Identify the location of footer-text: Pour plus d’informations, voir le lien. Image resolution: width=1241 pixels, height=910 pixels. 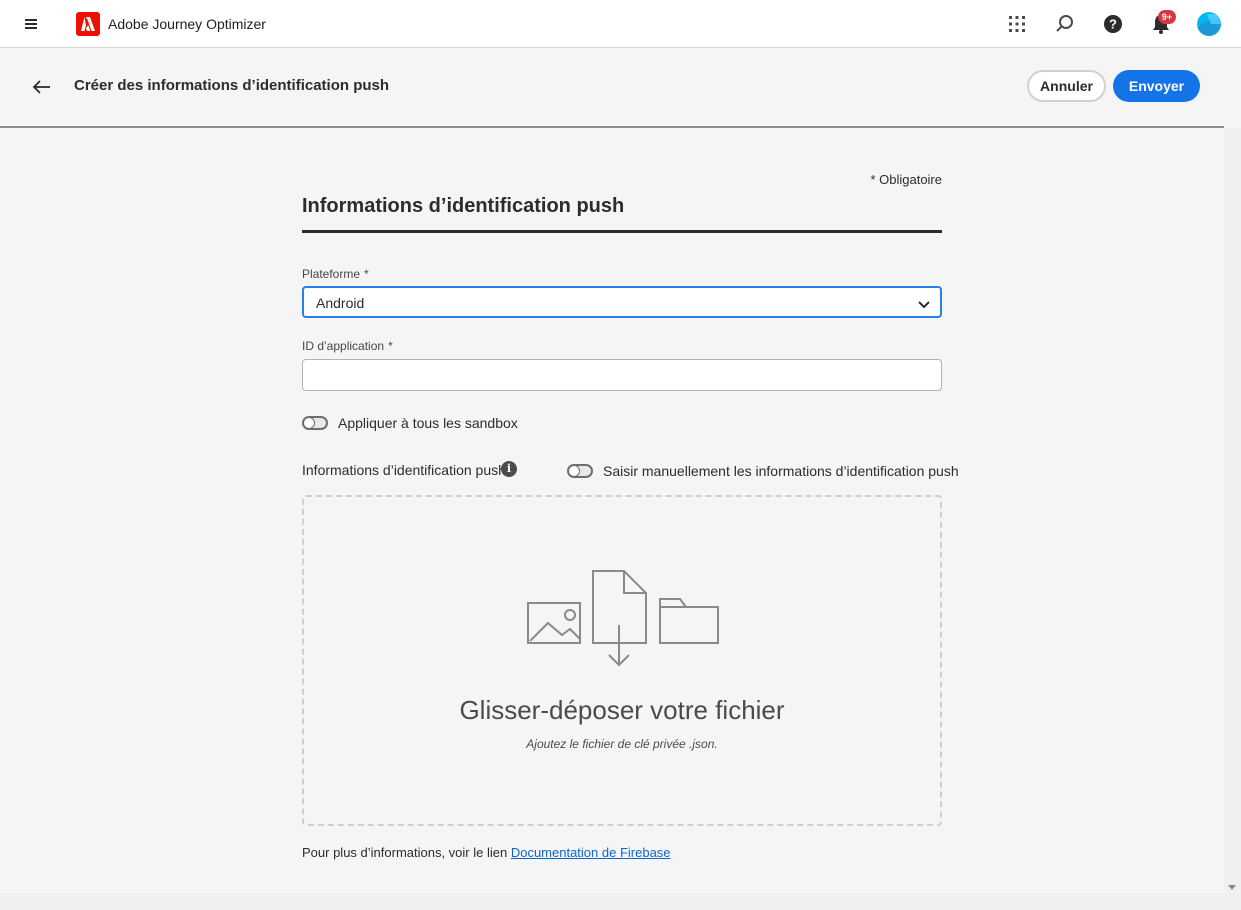
(406, 852).